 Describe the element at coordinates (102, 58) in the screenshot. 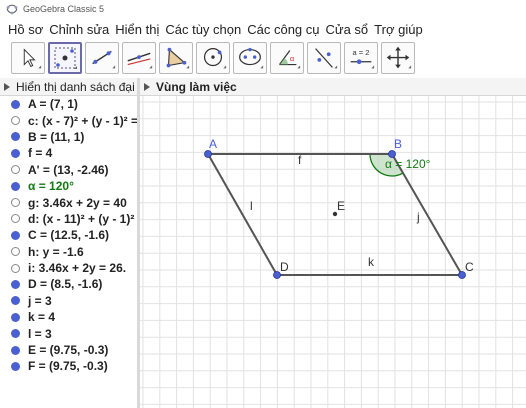

I see `tool-line` at that location.